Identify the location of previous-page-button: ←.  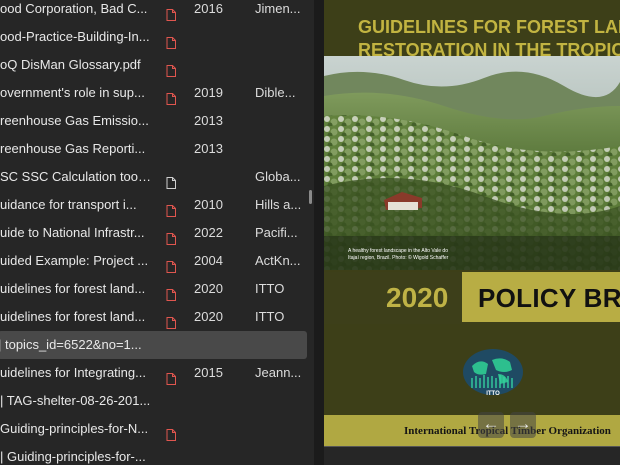
(491, 425).